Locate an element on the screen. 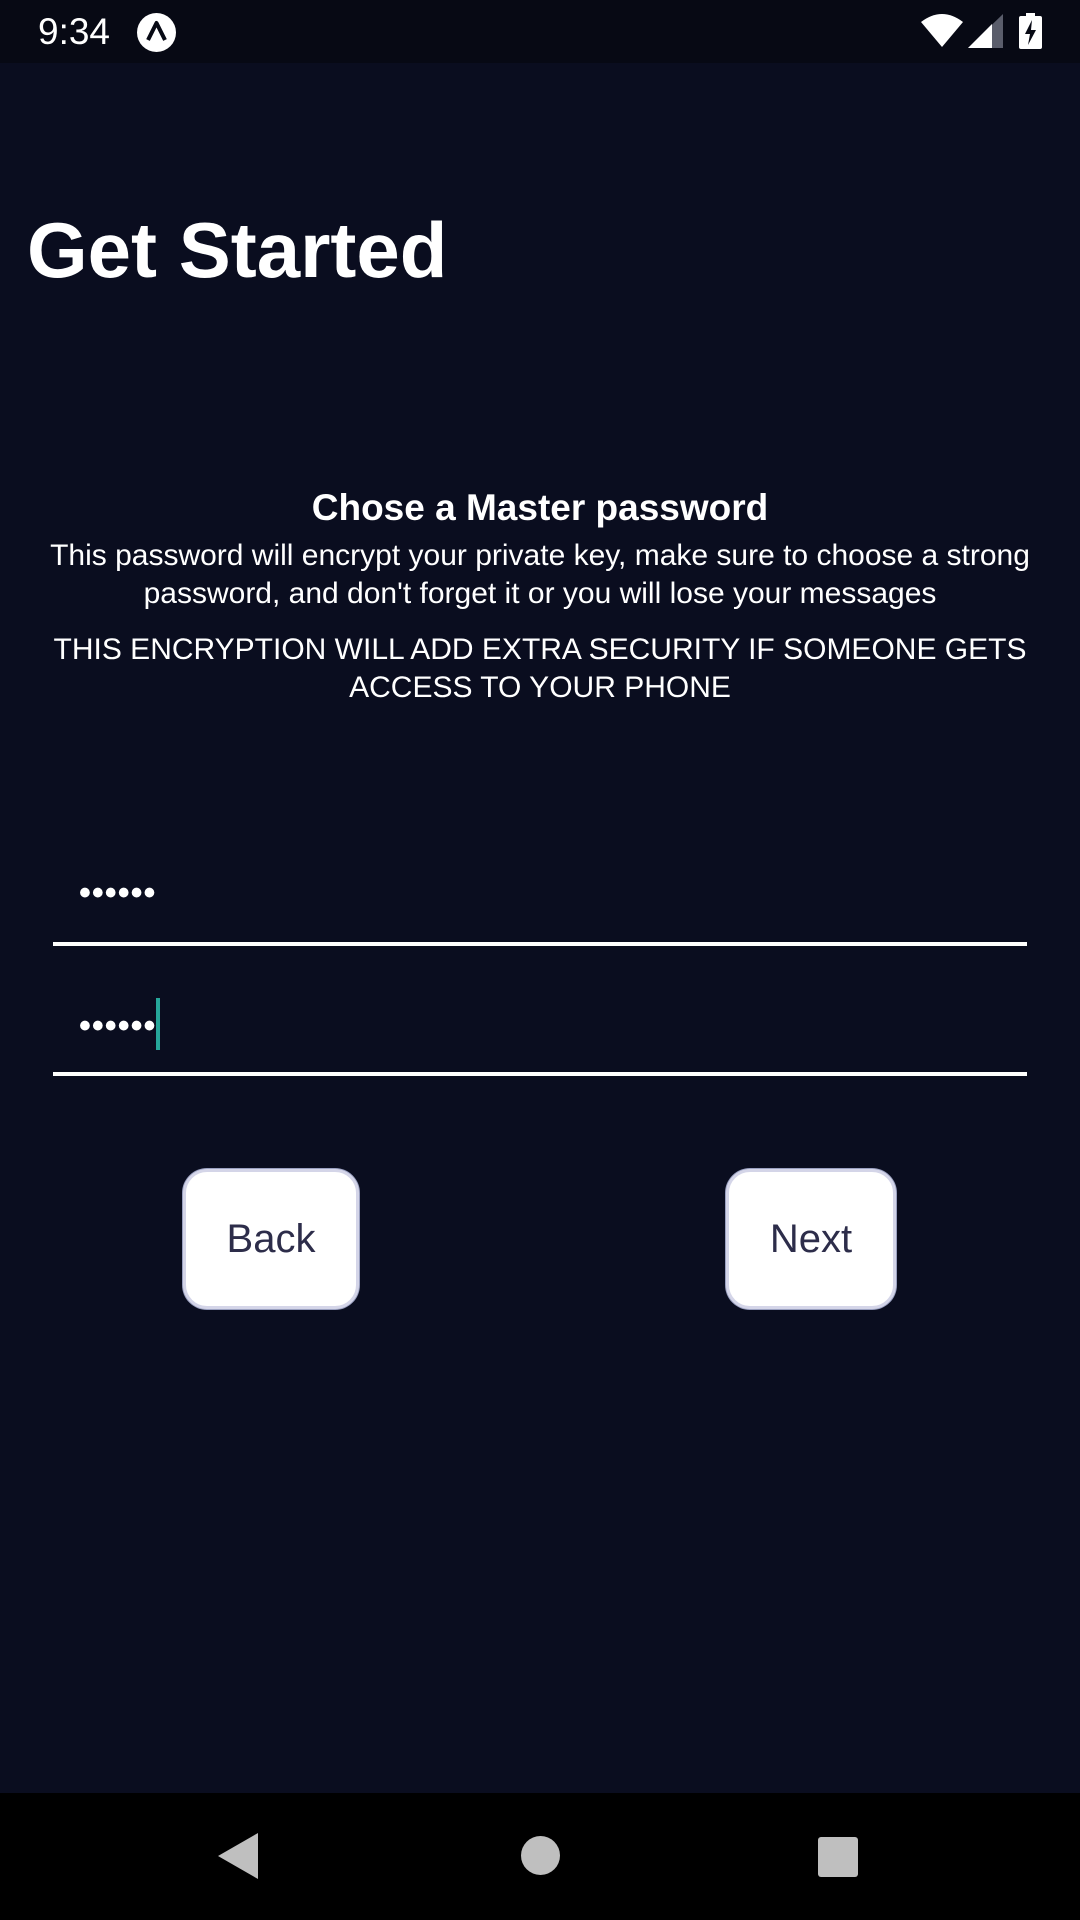  battery-charging-icon is located at coordinates (1030, 31).